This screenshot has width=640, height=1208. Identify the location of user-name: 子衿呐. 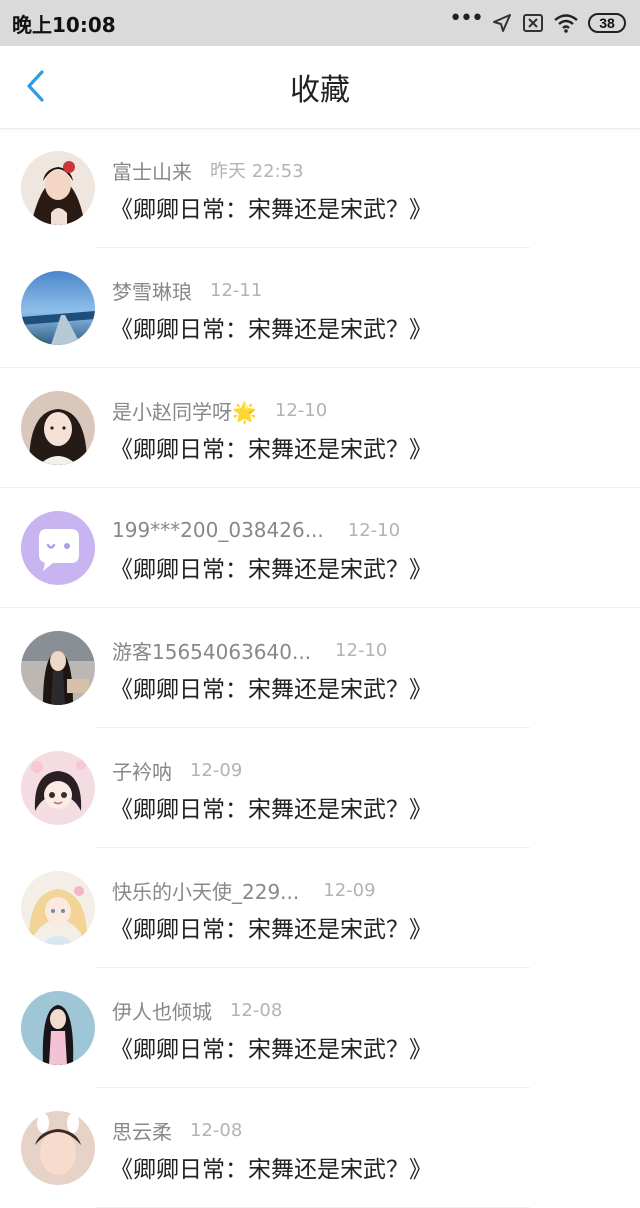
(142, 771).